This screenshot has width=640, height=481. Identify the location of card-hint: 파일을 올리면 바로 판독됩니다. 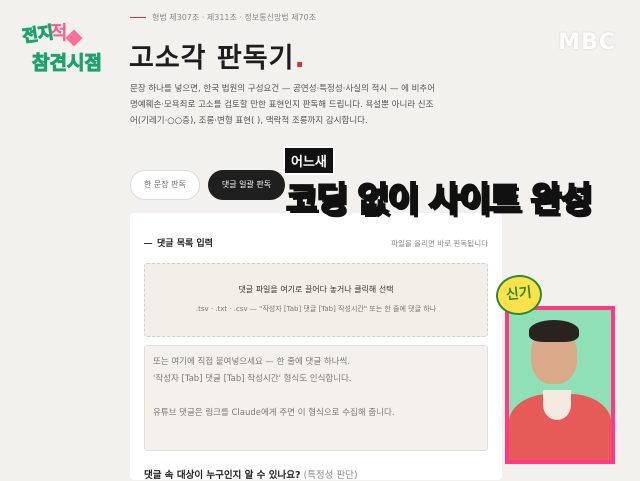
(439, 243).